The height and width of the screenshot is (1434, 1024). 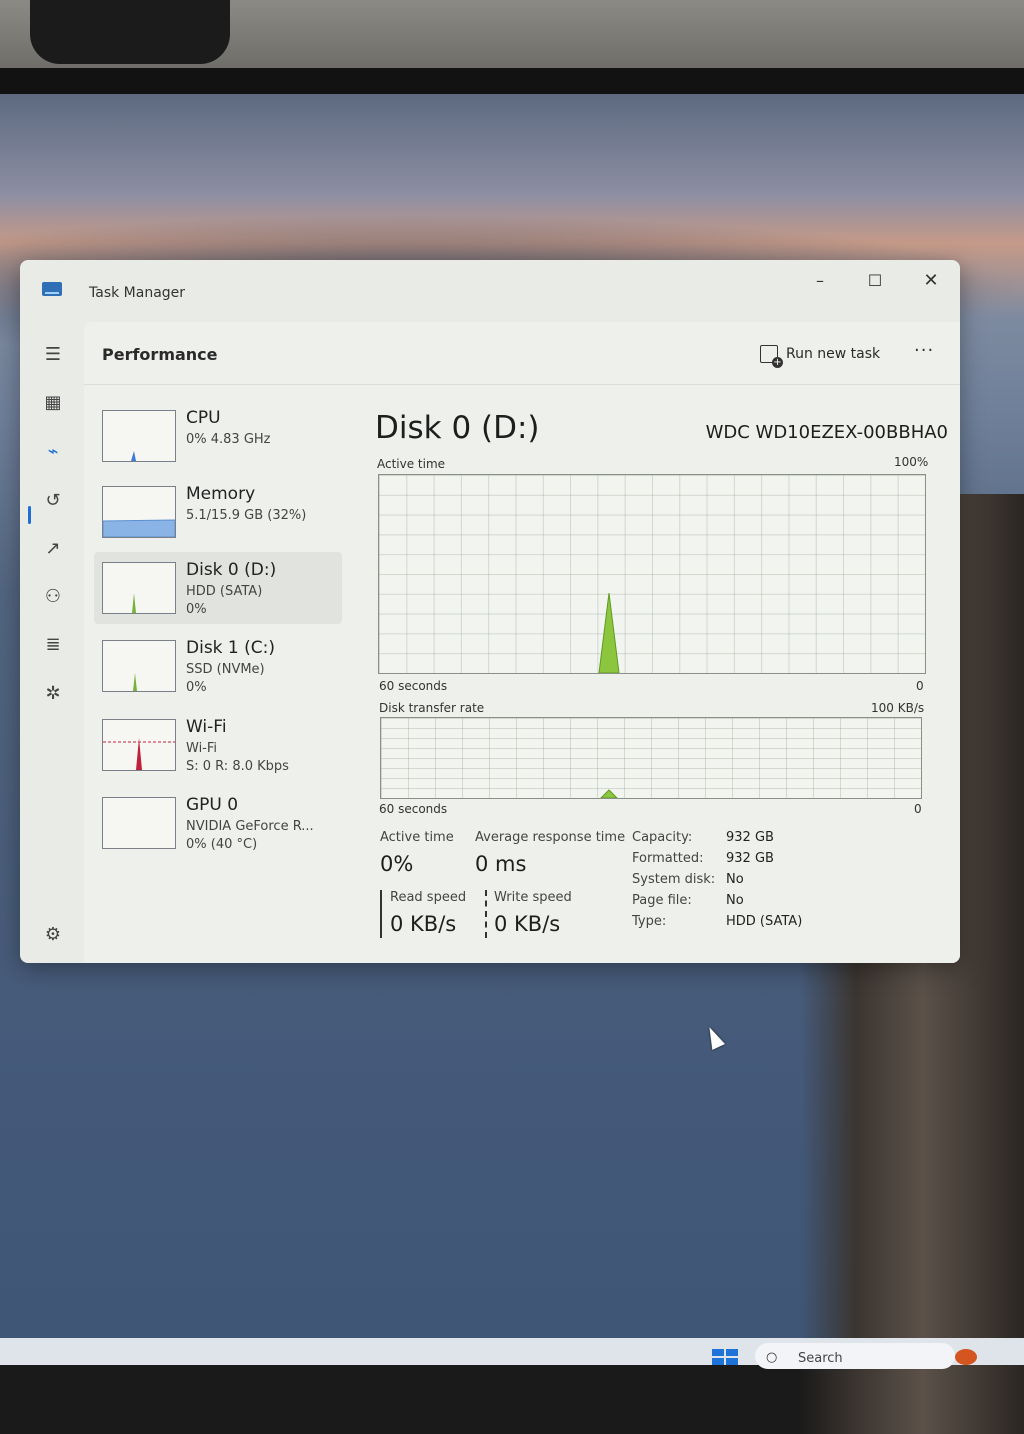 What do you see at coordinates (668, 858) in the screenshot?
I see `prop-formatted-label: Formatted:` at bounding box center [668, 858].